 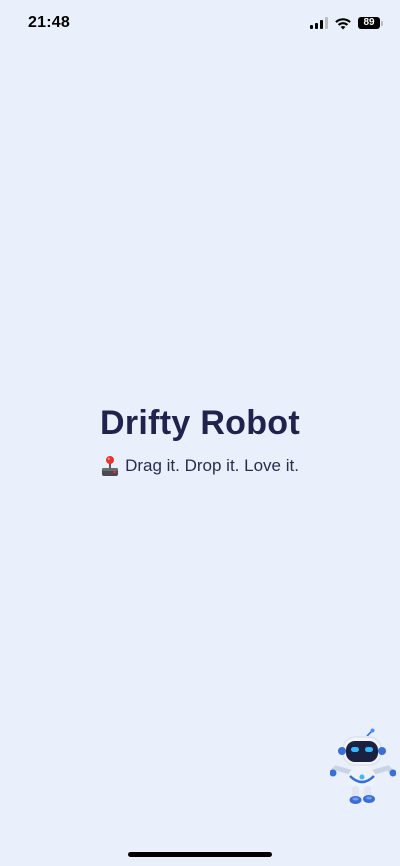 I want to click on tagline-text: Drag it. Drop it. Love it., so click(x=212, y=465).